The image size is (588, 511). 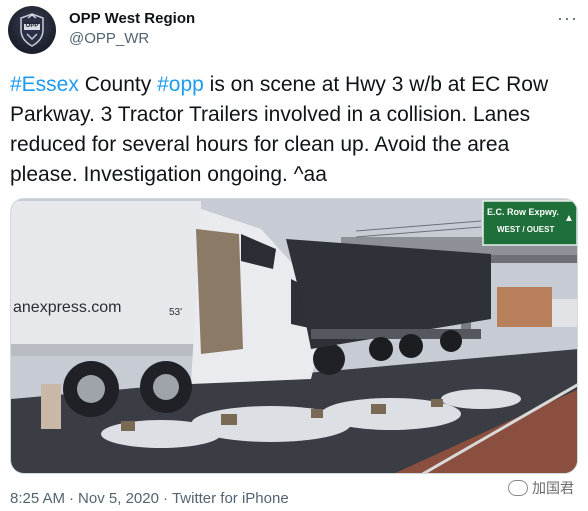 I want to click on trailer-text: anexpress.com, so click(x=67, y=307).